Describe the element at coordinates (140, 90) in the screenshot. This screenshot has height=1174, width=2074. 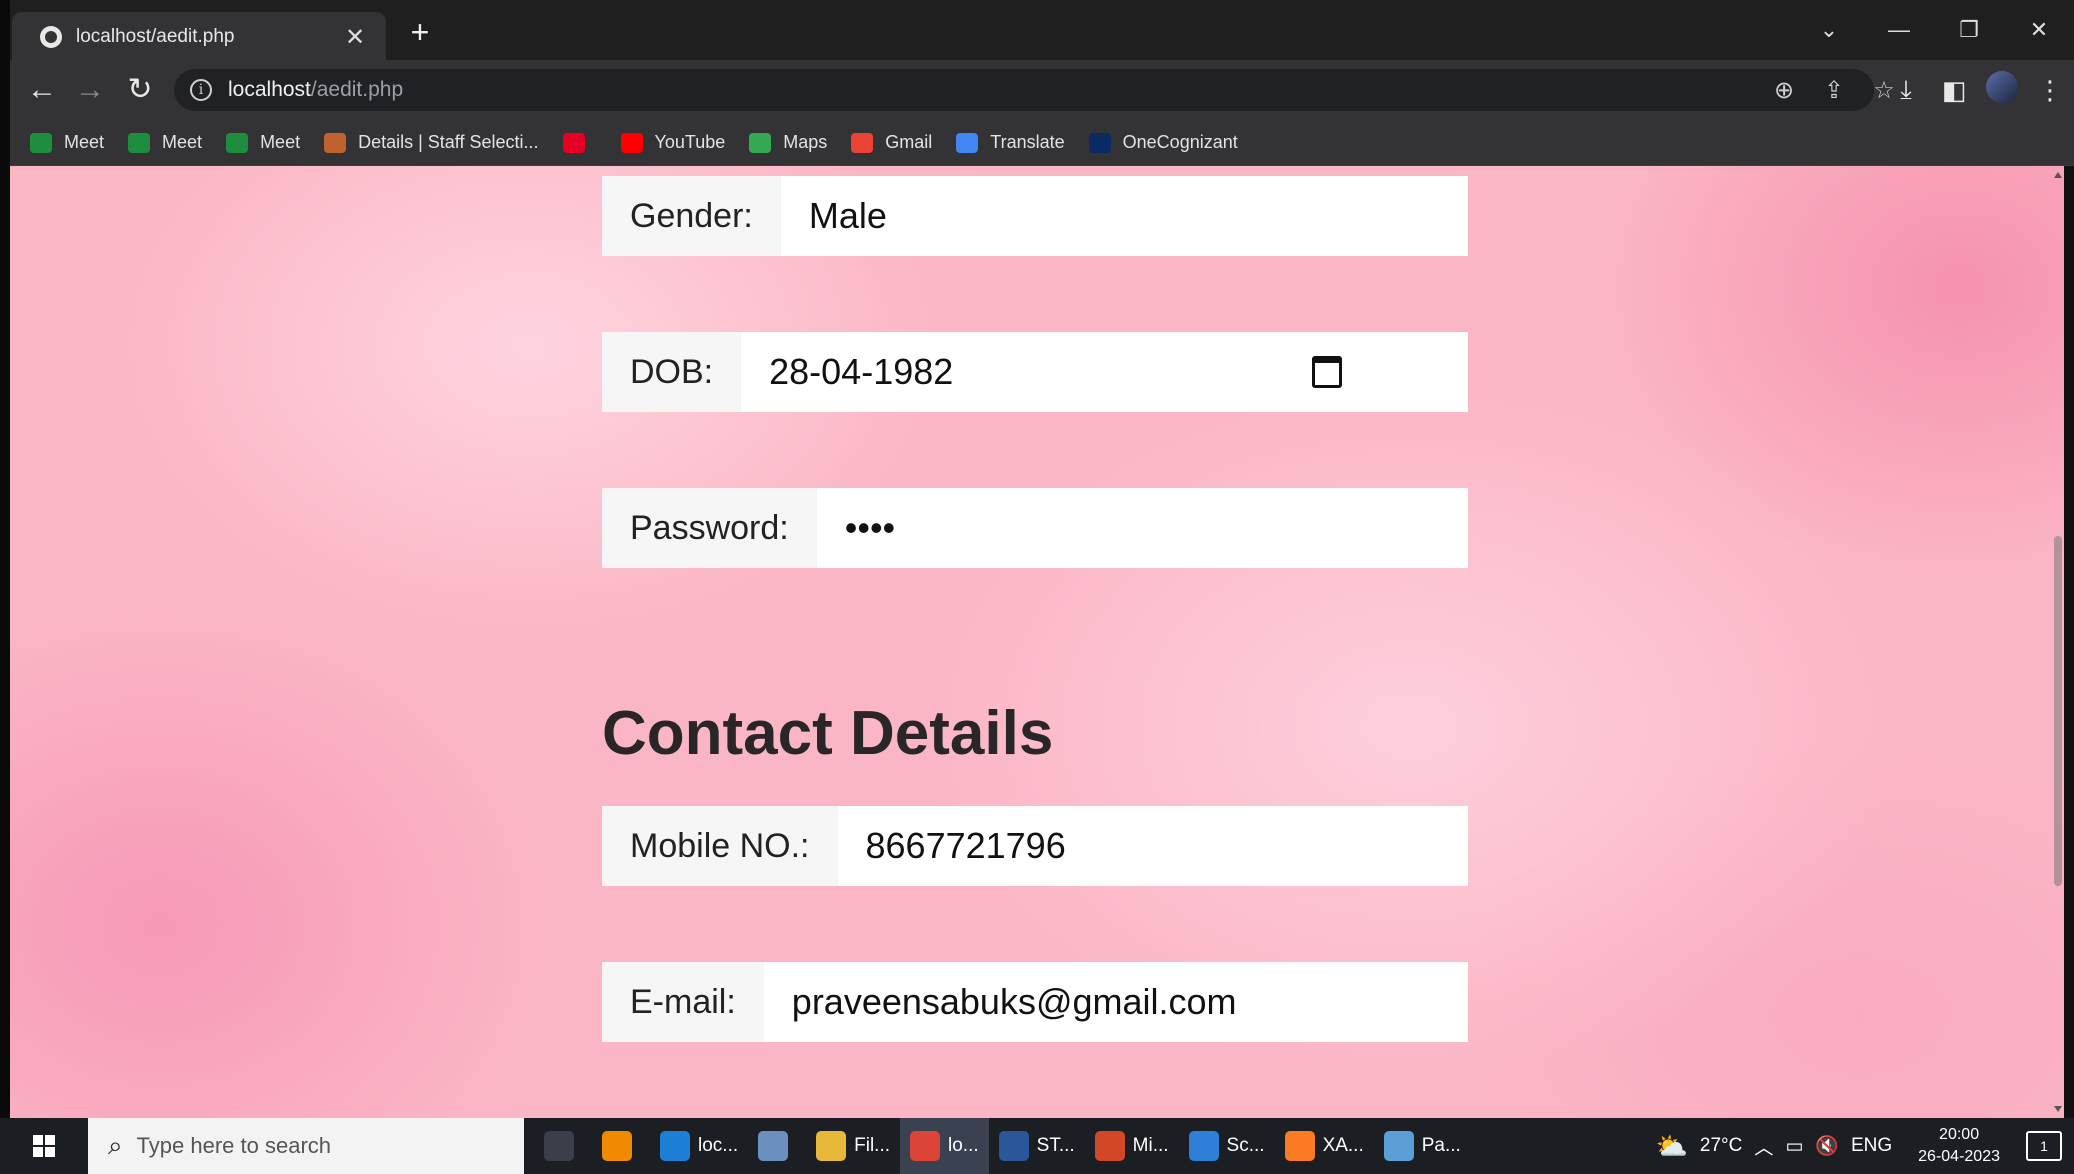
I see `reload-icon: ↻` at that location.